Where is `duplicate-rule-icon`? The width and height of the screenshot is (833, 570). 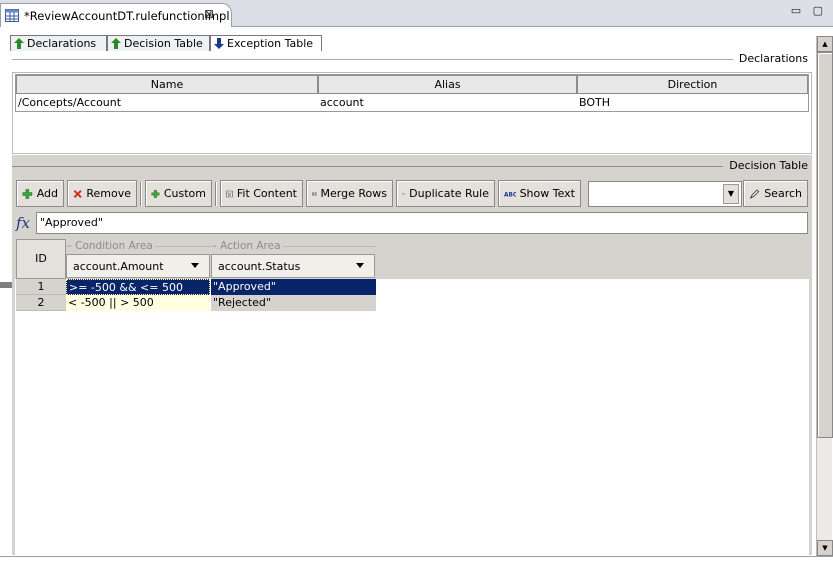
duplicate-rule-icon is located at coordinates (404, 193).